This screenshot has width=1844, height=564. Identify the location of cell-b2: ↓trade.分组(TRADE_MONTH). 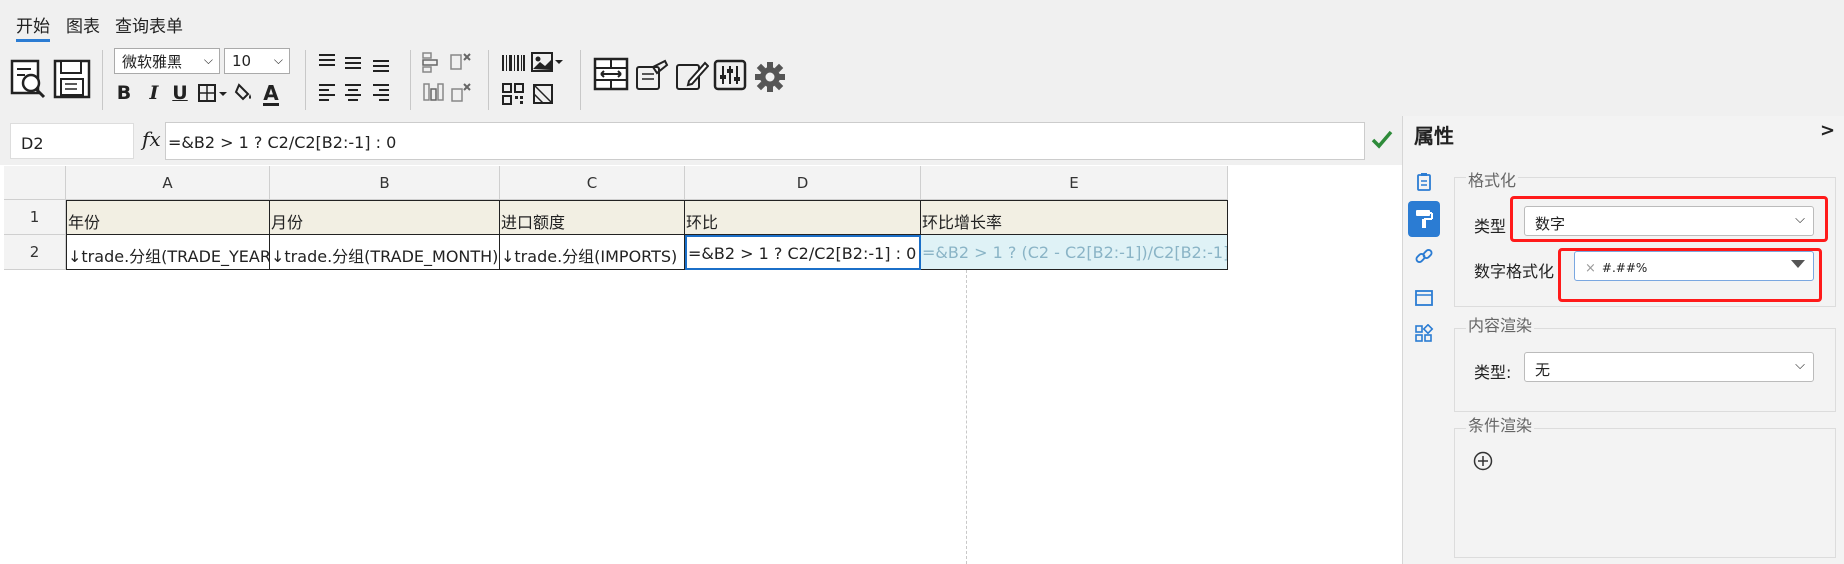
(385, 252).